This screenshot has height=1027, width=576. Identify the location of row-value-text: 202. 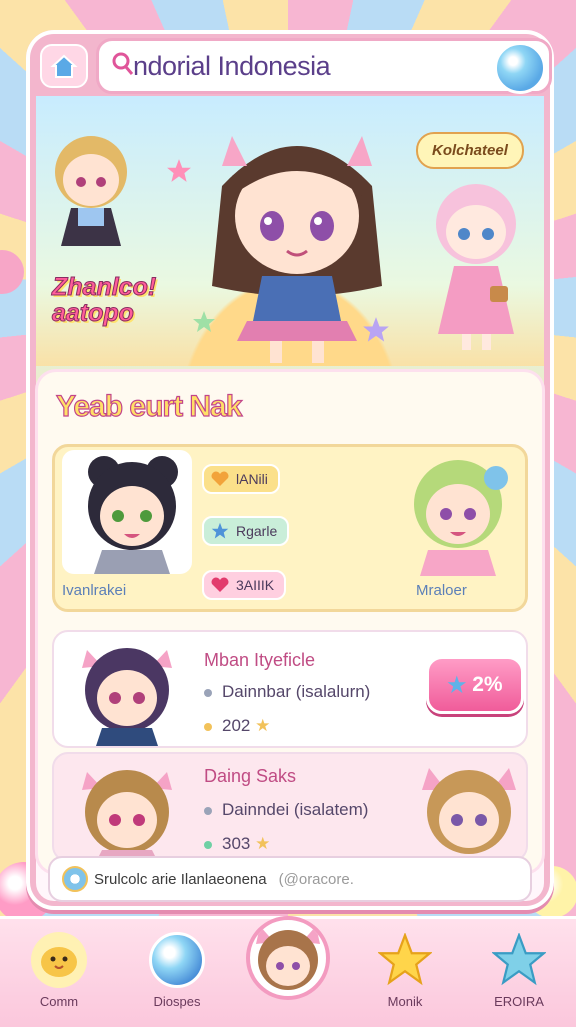
(236, 725).